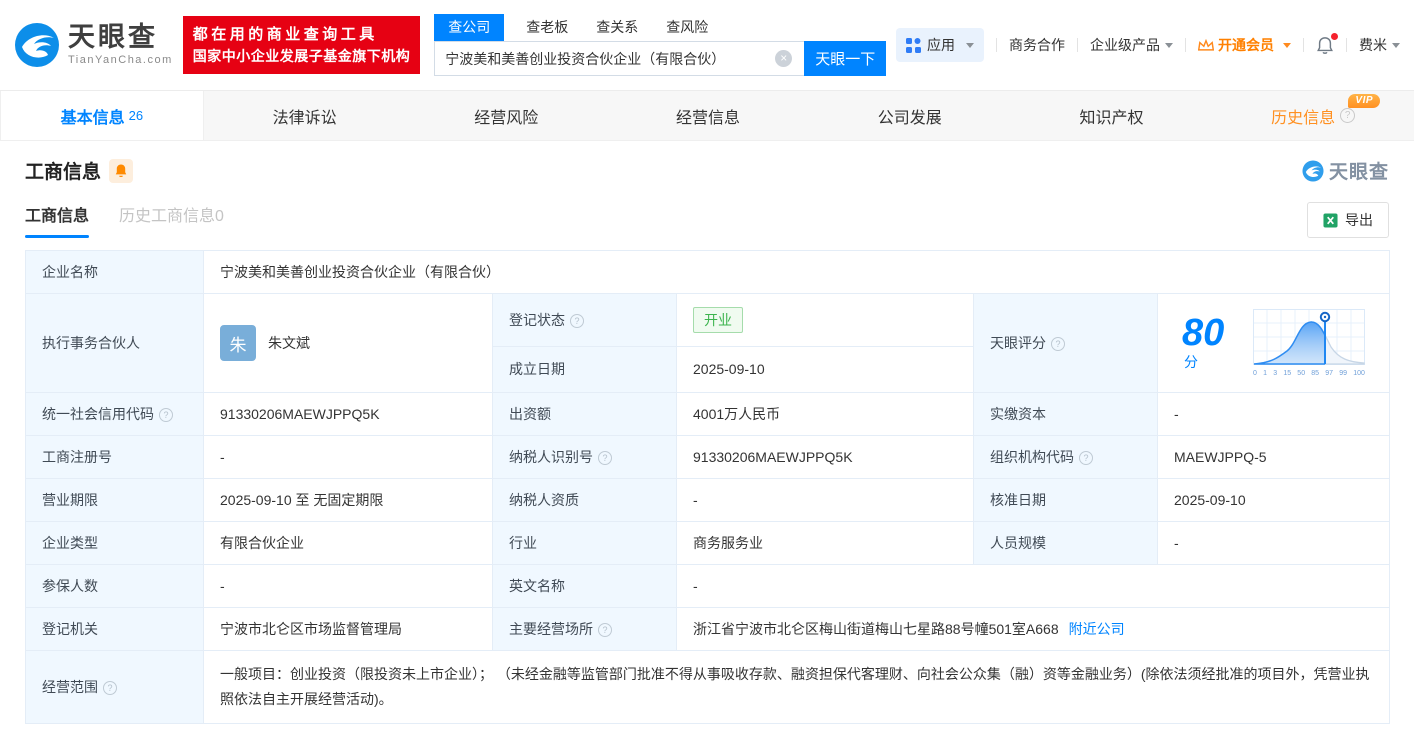 This screenshot has width=1414, height=731. Describe the element at coordinates (102, 115) in the screenshot. I see `tab-basic-info: 基本信息 26` at that location.